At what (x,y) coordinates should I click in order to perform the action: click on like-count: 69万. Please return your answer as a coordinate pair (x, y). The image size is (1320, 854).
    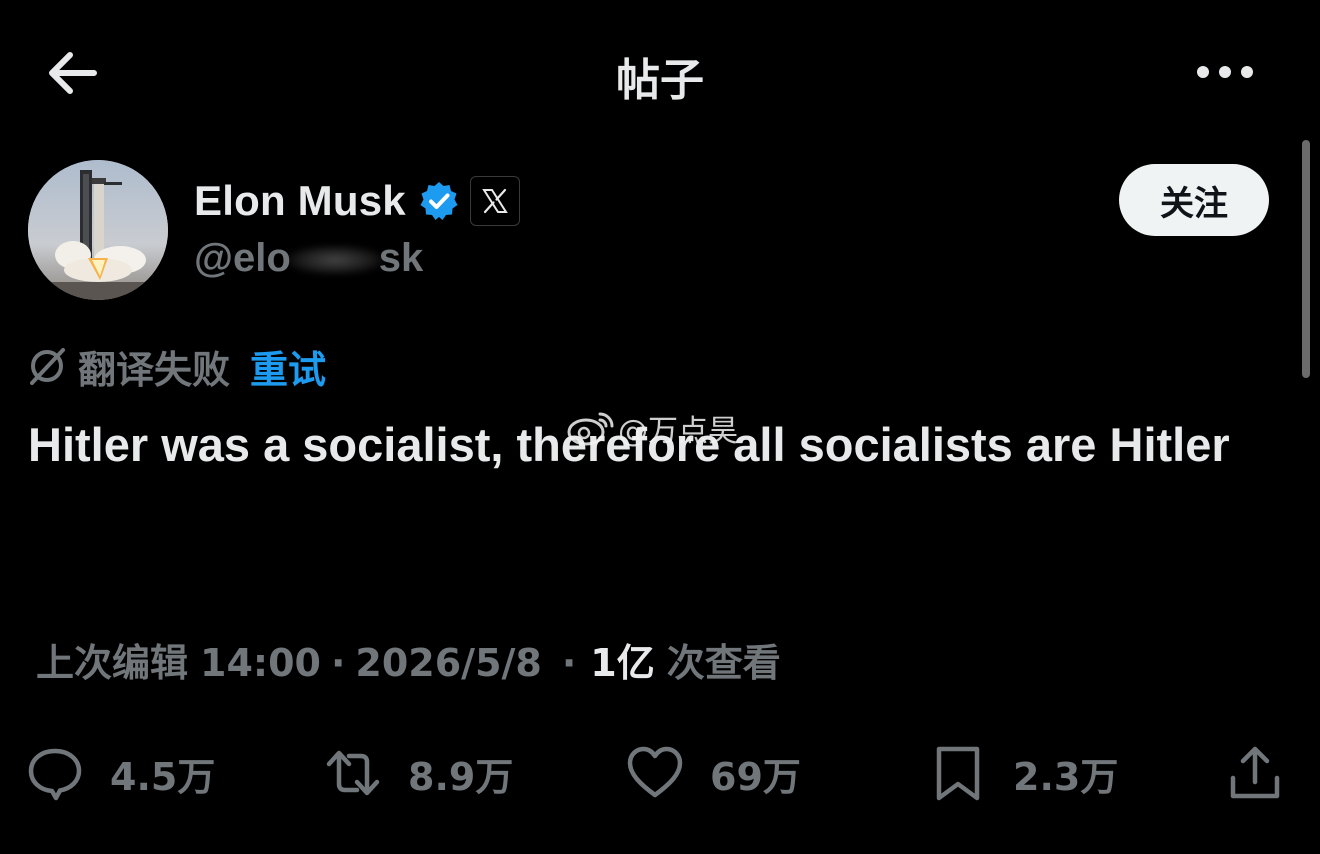
    Looking at the image, I should click on (755, 776).